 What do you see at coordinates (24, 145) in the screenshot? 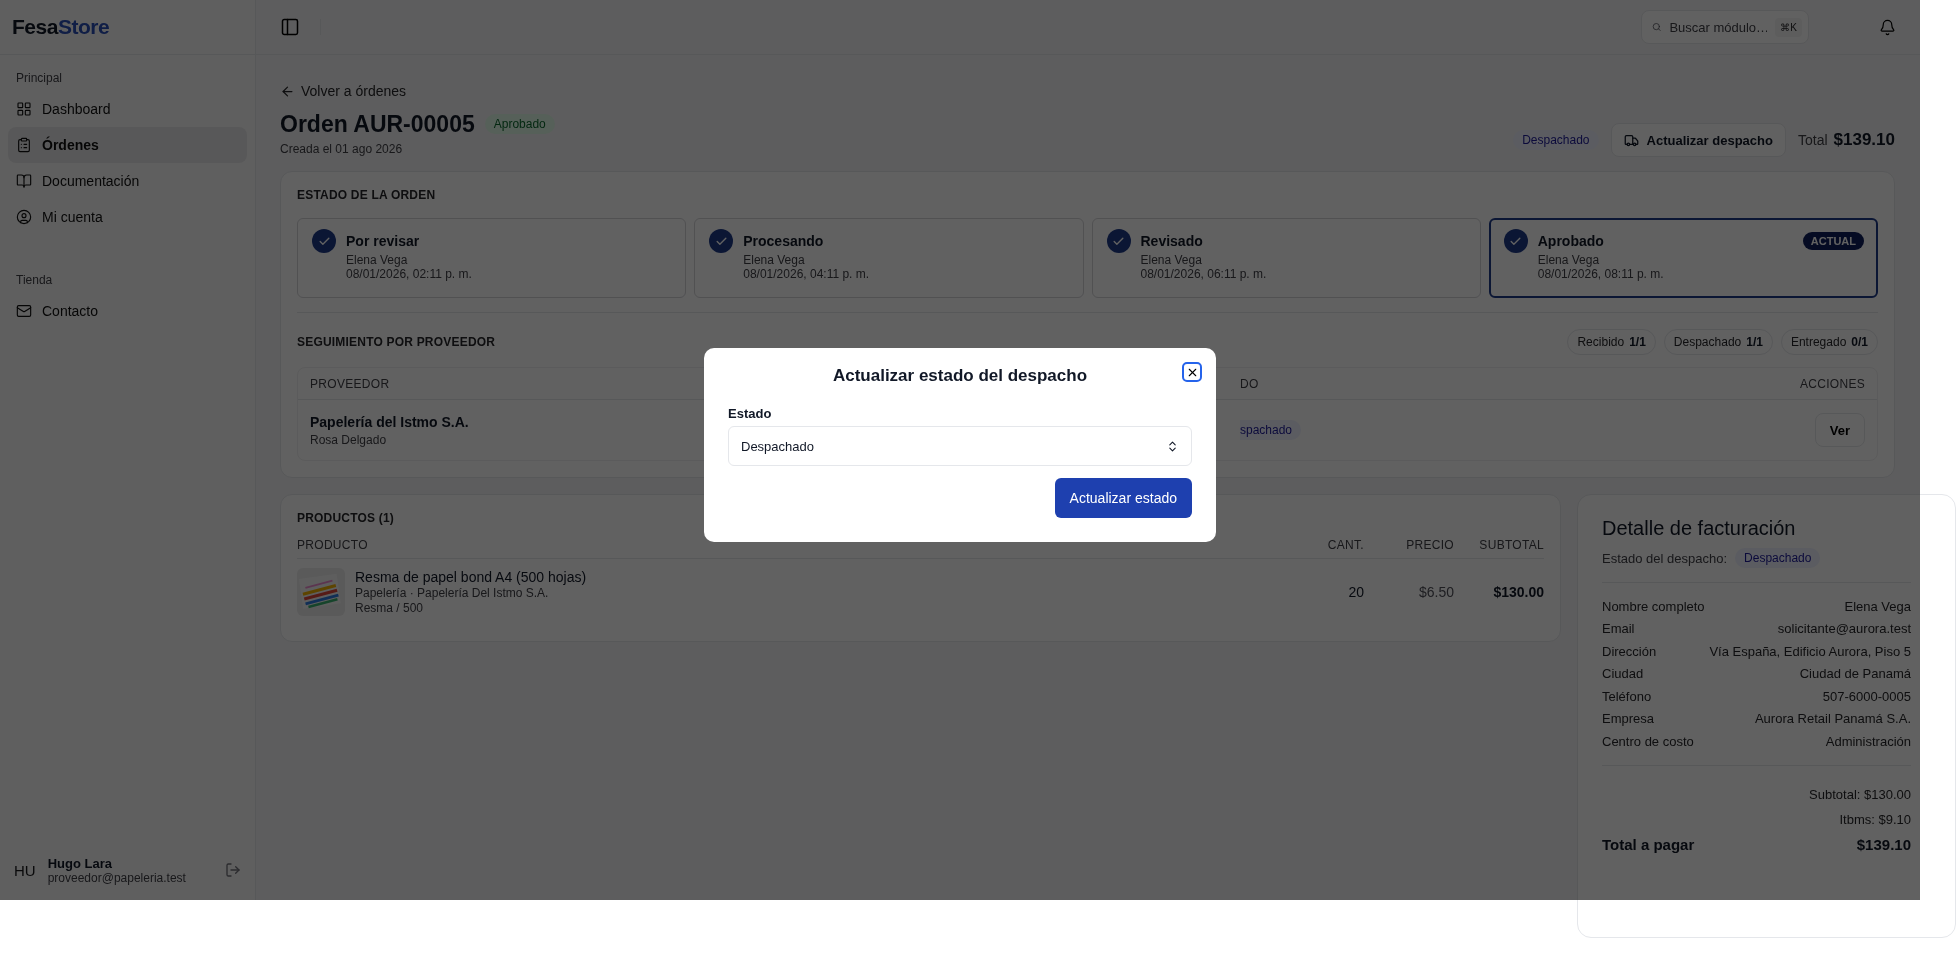
I see `clipboard-icon` at bounding box center [24, 145].